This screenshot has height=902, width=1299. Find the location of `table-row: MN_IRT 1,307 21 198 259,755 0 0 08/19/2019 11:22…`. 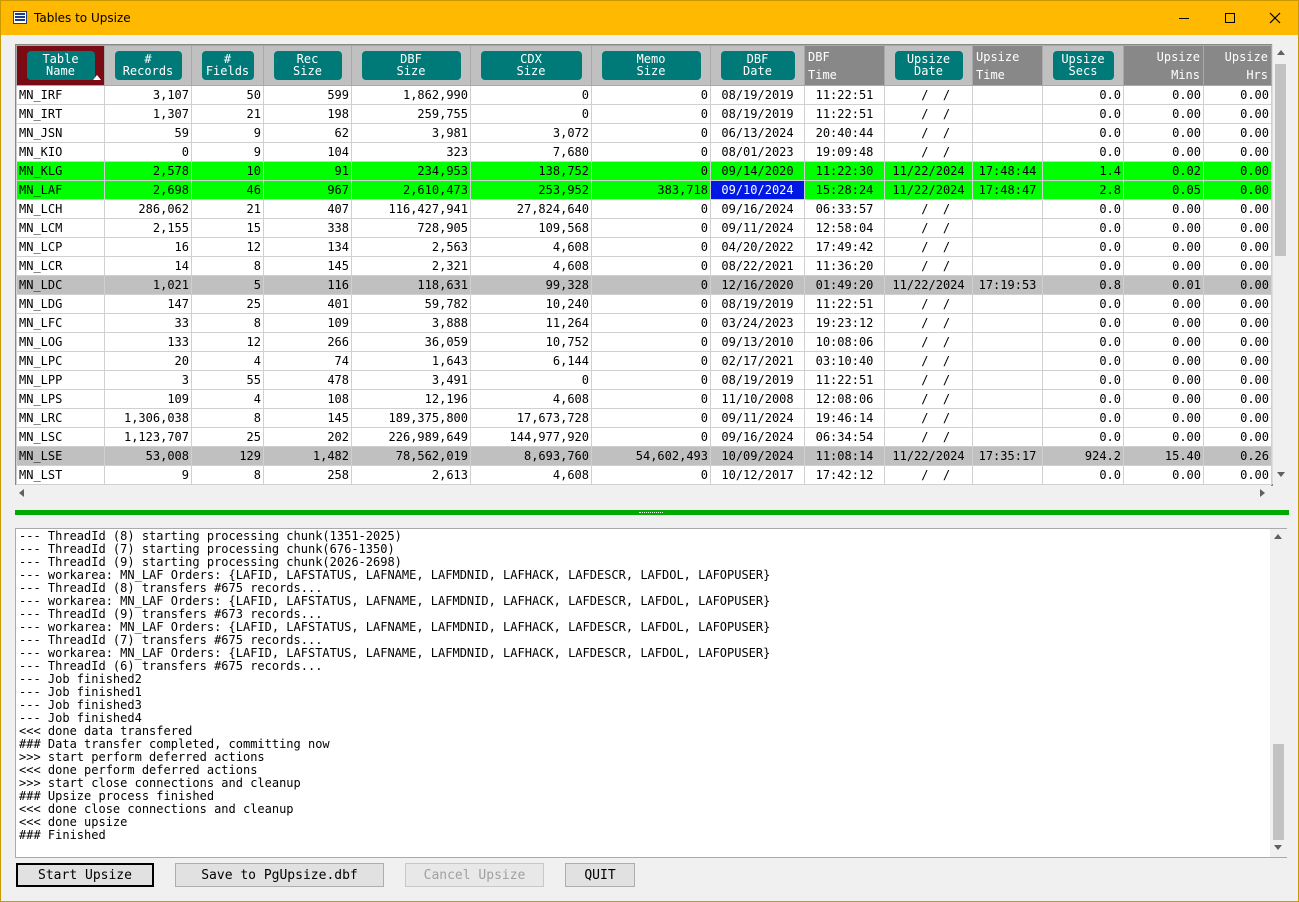

table-row: MN_IRT 1,307 21 198 259,755 0 0 08/19/2019 11:22… is located at coordinates (644, 114).